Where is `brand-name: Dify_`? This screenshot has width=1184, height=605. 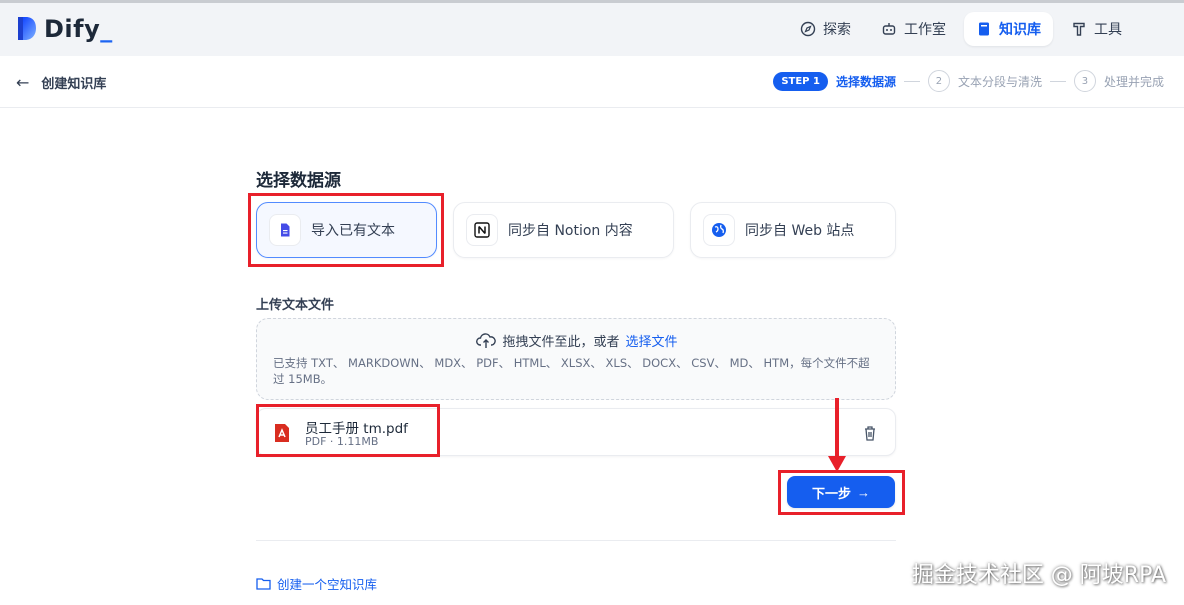 brand-name: Dify_ is located at coordinates (78, 29).